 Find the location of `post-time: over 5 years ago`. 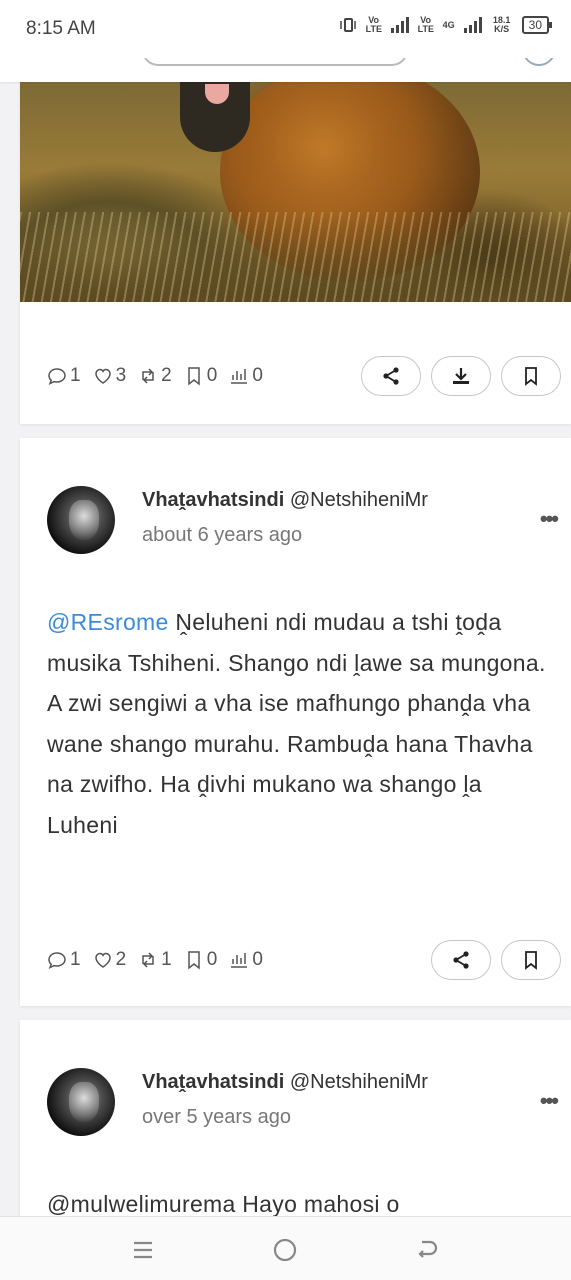

post-time: over 5 years ago is located at coordinates (216, 1117).